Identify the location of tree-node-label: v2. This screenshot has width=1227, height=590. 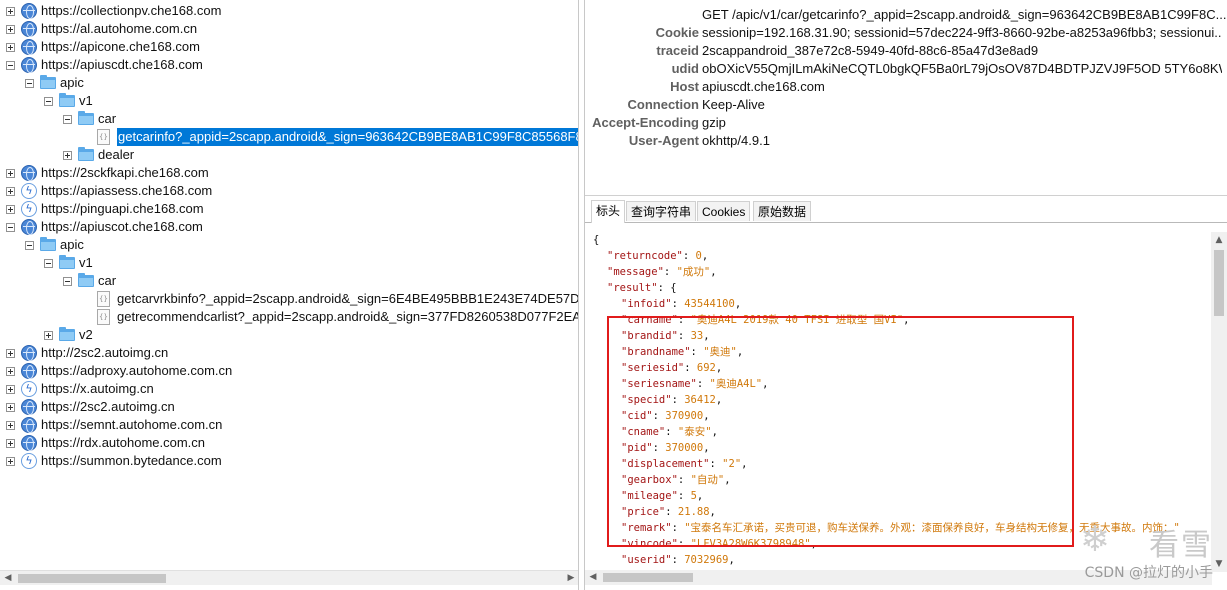
(86, 335).